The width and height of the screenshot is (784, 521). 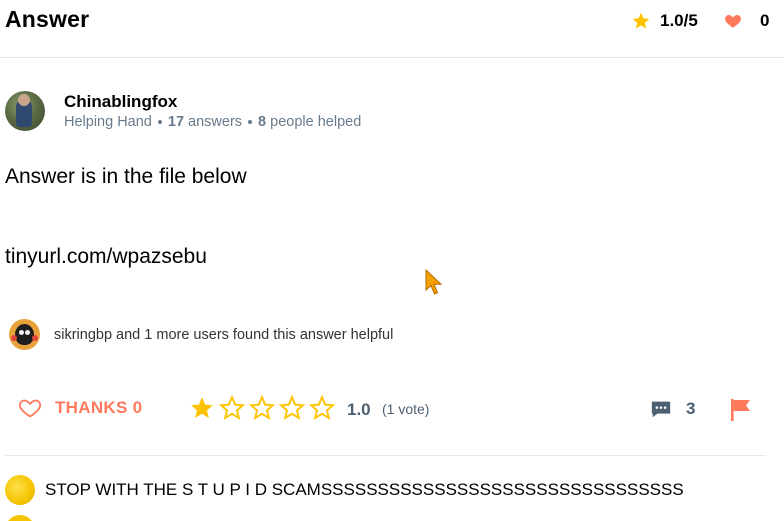 I want to click on helper-avatar, so click(x=24, y=334).